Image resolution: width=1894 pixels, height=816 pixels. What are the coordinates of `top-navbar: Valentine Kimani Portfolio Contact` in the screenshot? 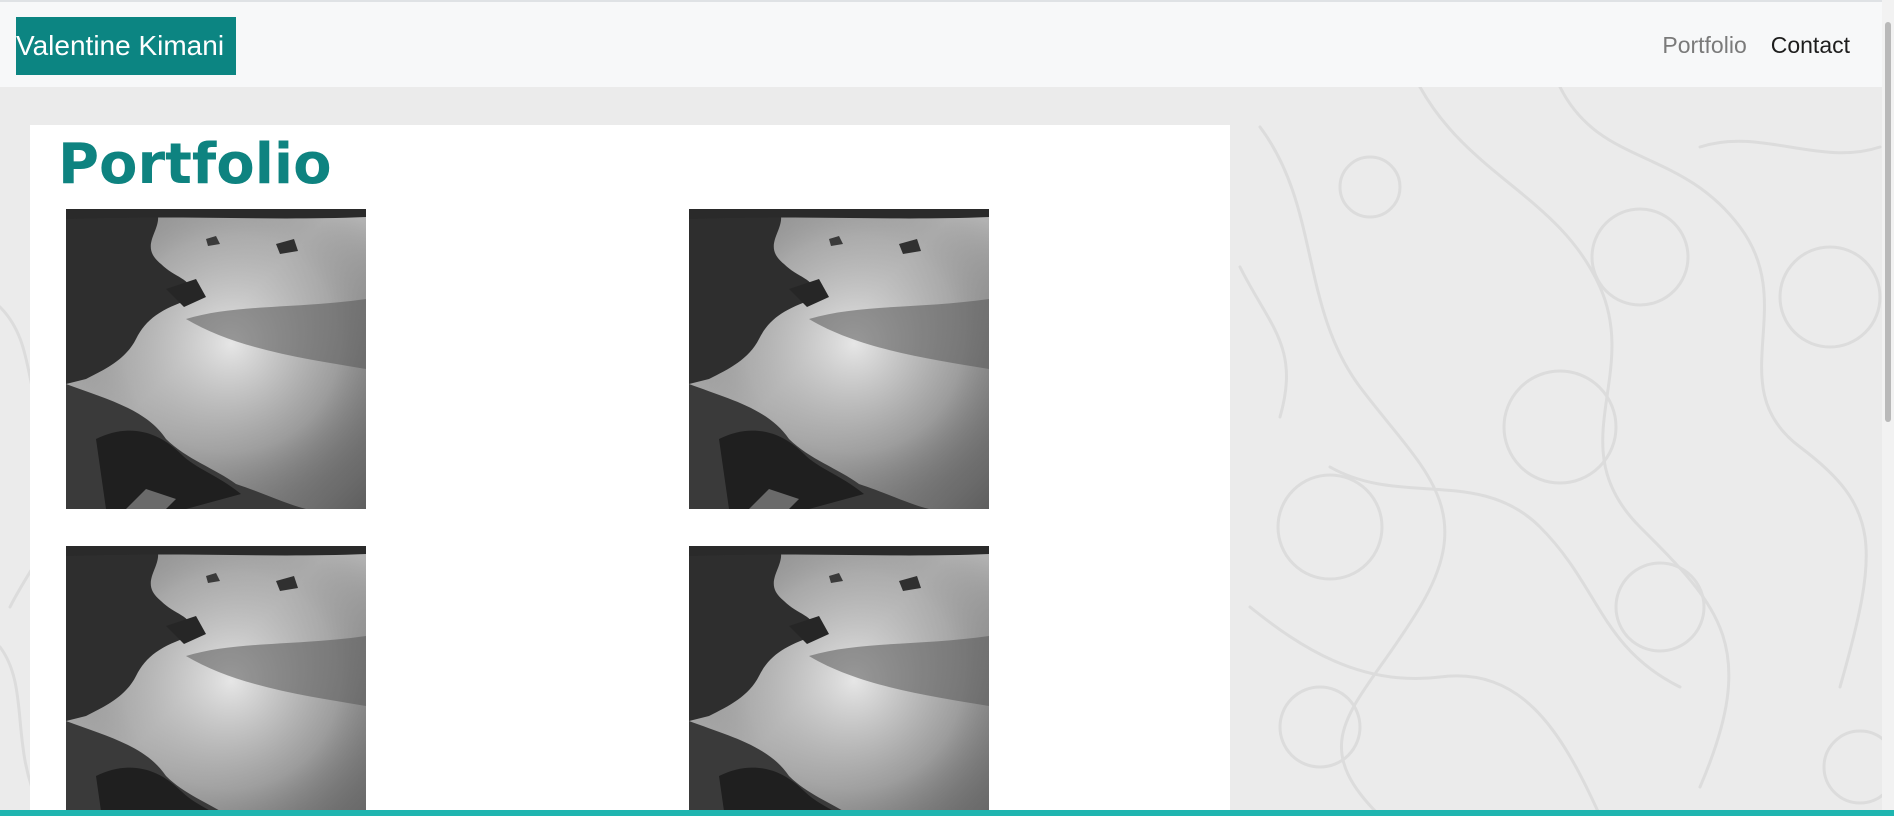 It's located at (941, 43).